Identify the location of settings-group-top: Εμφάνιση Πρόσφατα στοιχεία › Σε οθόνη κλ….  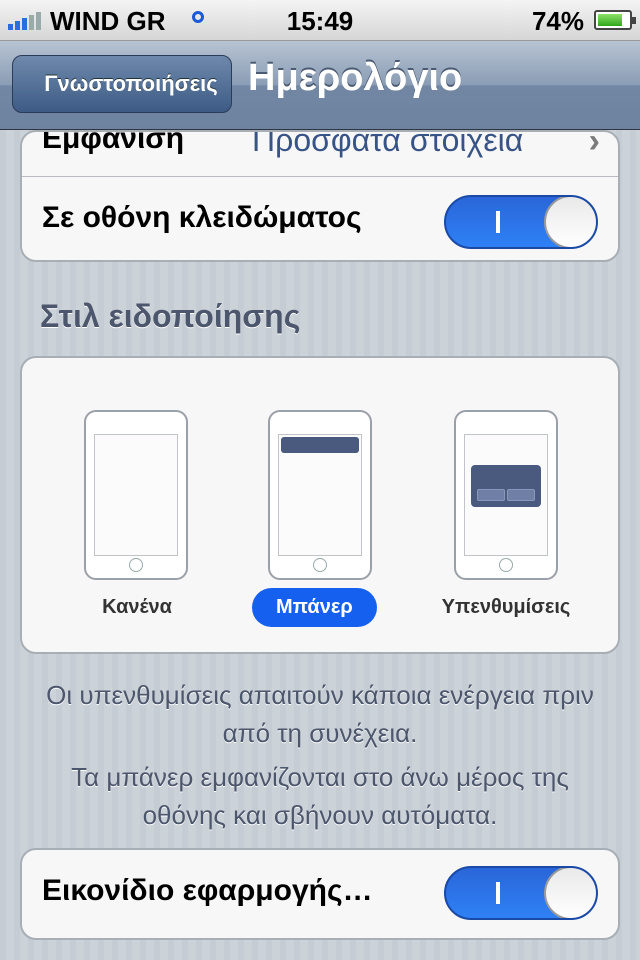
(320, 196).